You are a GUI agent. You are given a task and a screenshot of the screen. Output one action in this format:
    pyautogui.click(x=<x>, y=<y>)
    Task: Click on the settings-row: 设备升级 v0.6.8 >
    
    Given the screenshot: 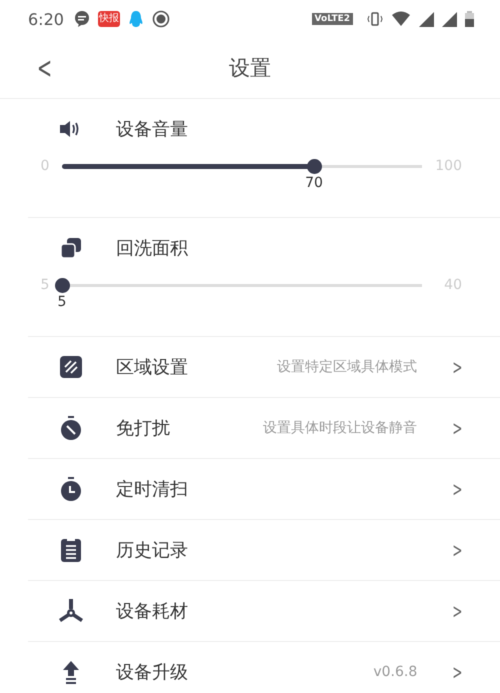 What is the action you would take?
    pyautogui.click(x=264, y=667)
    